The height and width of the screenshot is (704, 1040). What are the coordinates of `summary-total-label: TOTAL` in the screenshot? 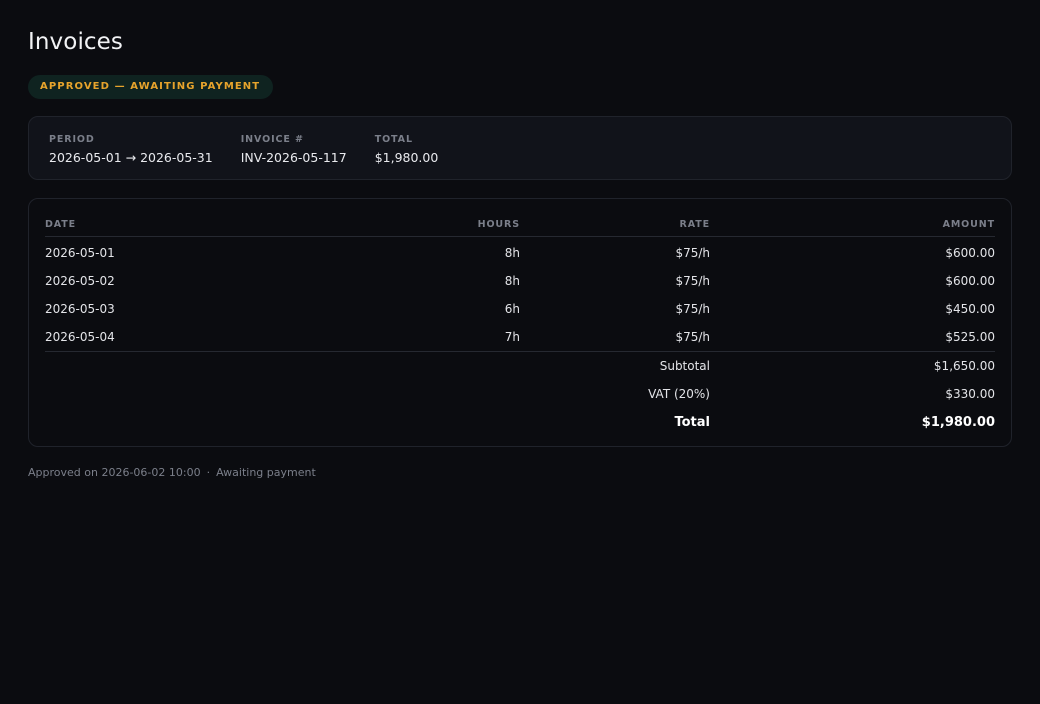 It's located at (393, 139).